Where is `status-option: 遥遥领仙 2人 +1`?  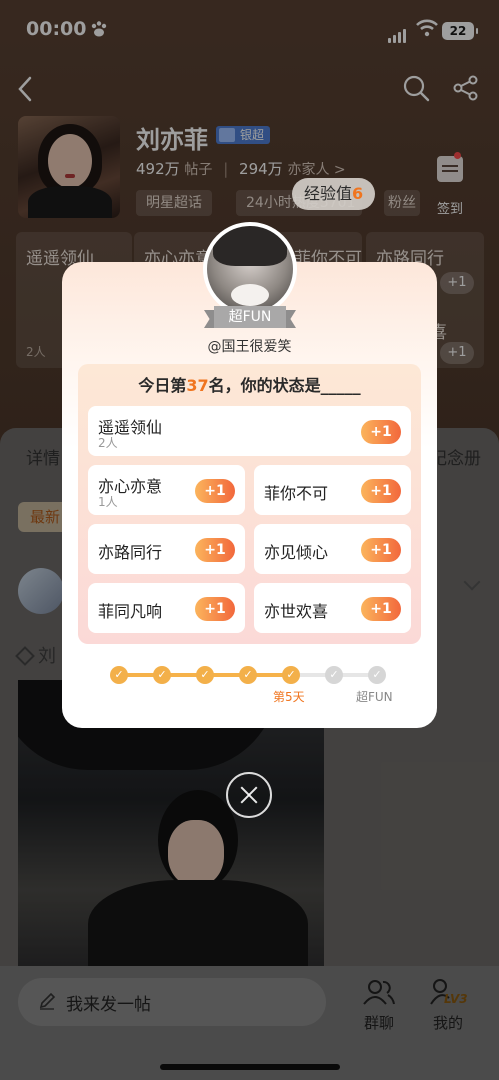 status-option: 遥遥领仙 2人 +1 is located at coordinates (249, 431).